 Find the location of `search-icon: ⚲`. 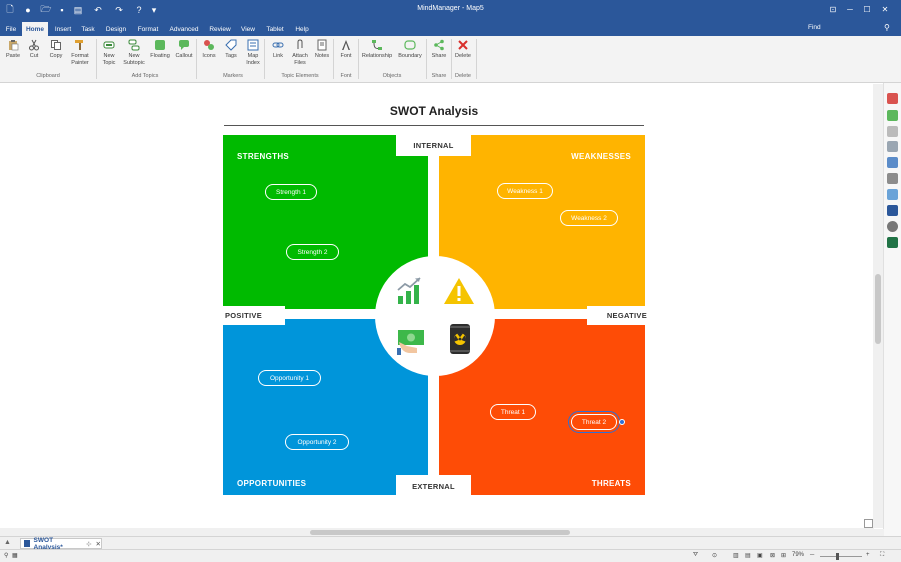

search-icon: ⚲ is located at coordinates (887, 27).